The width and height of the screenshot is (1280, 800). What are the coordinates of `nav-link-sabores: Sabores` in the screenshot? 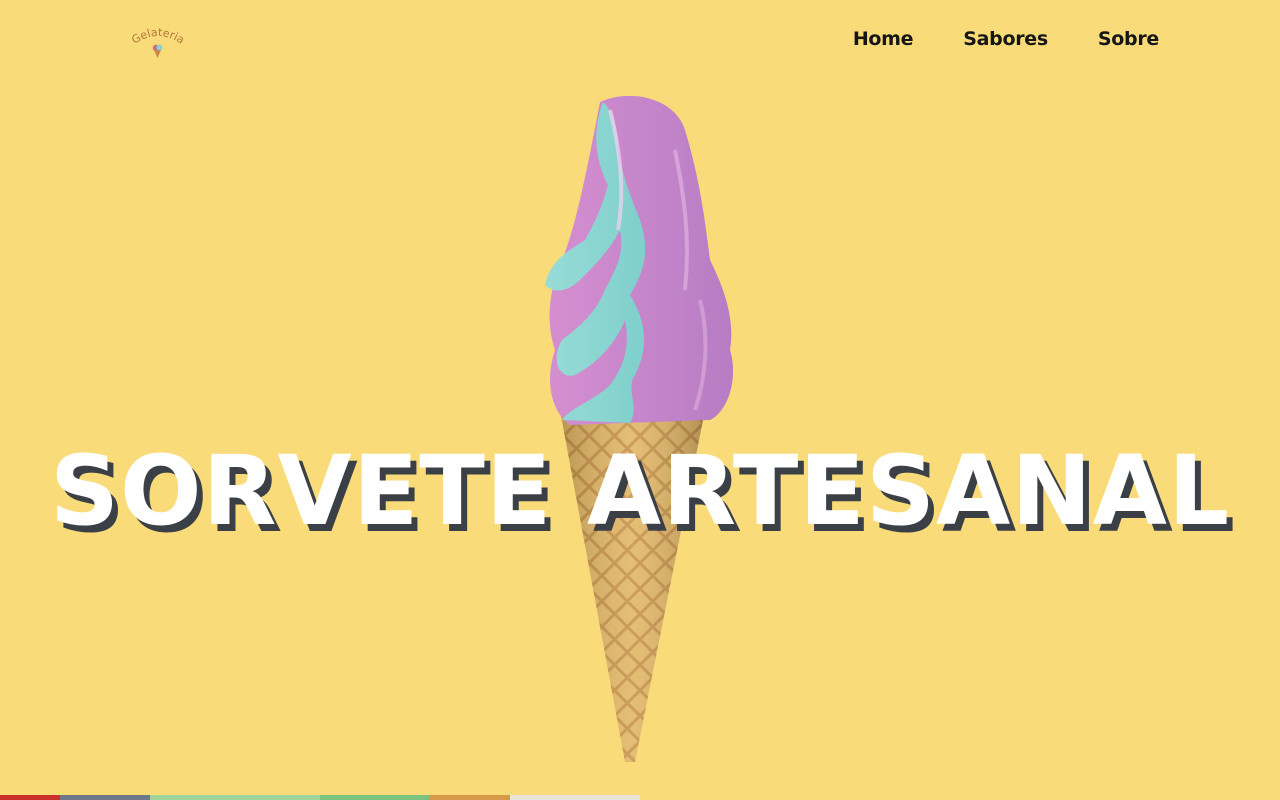 It's located at (1005, 39).